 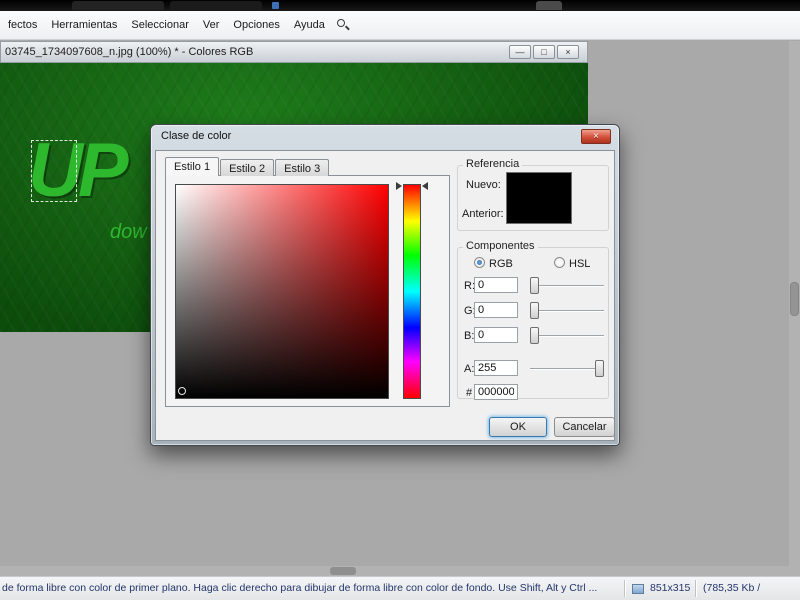 I want to click on vertical-scrollbar-thumb, so click(x=794, y=299).